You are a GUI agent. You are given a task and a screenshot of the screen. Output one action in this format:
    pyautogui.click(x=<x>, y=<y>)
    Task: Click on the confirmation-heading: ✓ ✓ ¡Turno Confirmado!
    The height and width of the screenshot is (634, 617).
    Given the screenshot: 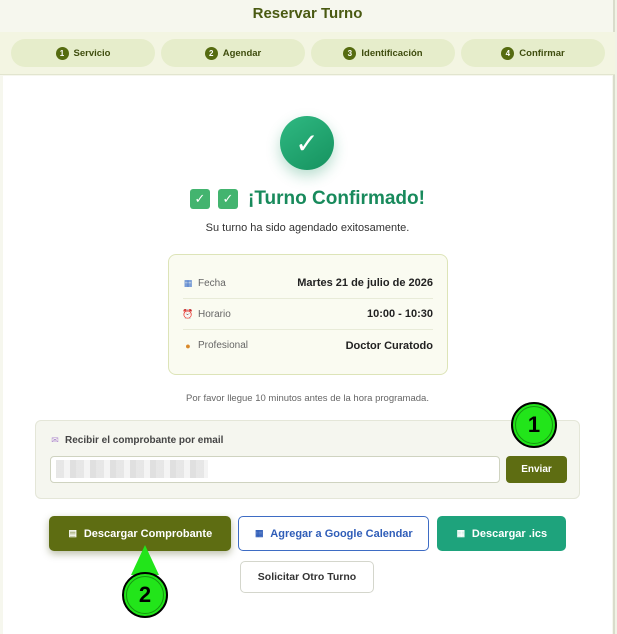 What is the action you would take?
    pyautogui.click(x=307, y=199)
    